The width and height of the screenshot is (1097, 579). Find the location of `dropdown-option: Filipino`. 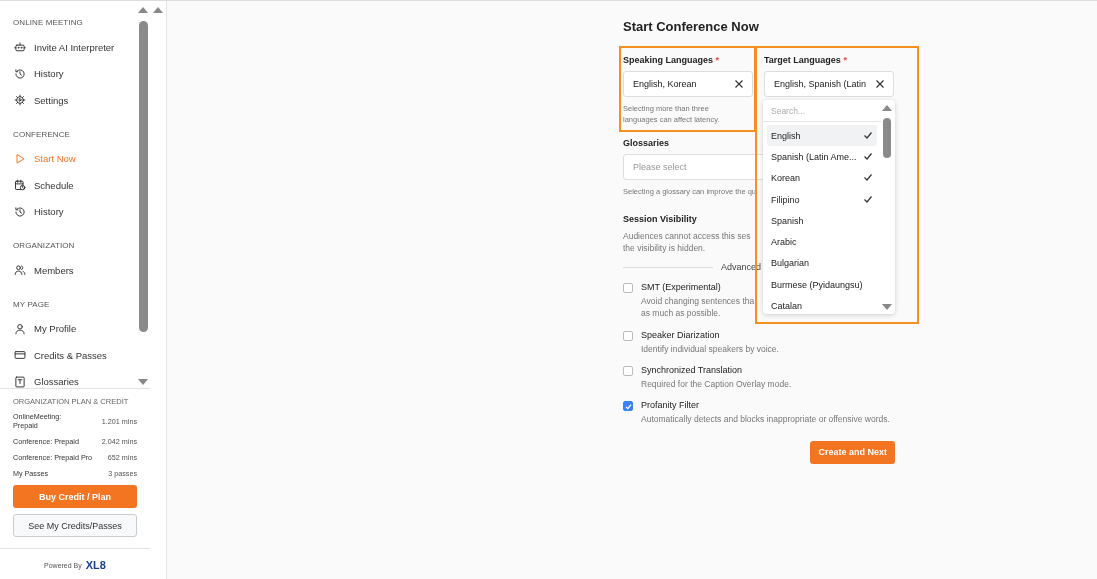

dropdown-option: Filipino is located at coordinates (822, 199).